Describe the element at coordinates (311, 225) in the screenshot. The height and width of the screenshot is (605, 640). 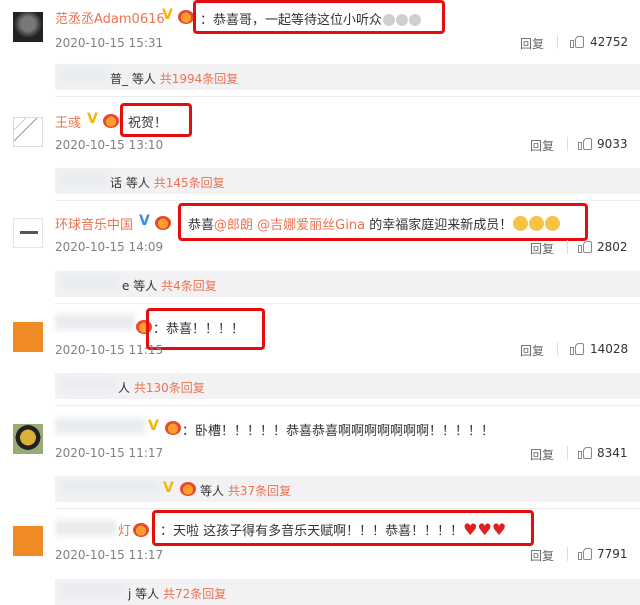
I see `mention-link: @吉娜爱丽丝Gina` at that location.